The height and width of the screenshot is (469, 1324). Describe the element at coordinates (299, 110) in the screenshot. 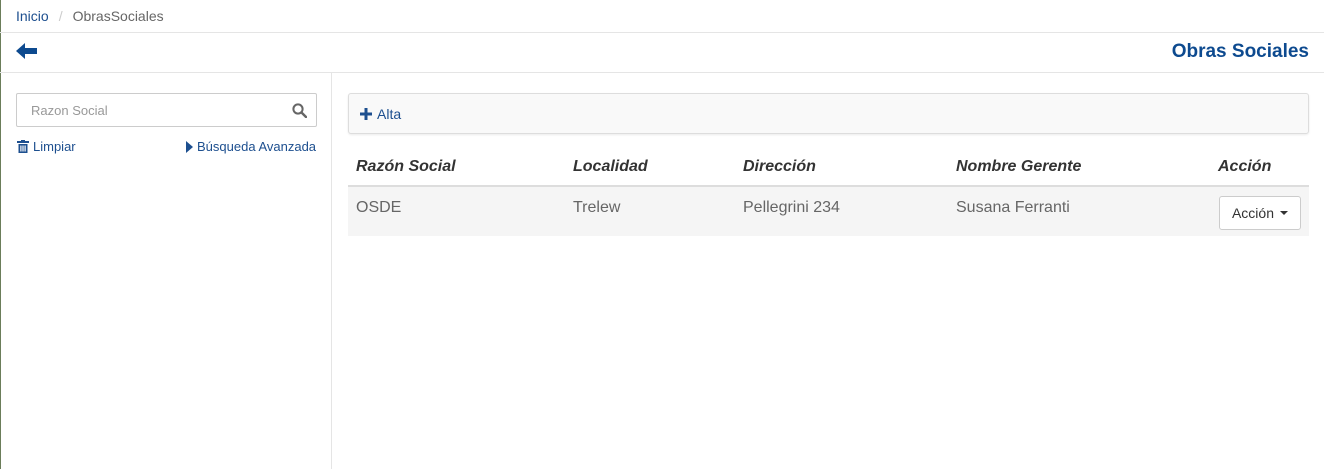

I see `search-icon` at that location.